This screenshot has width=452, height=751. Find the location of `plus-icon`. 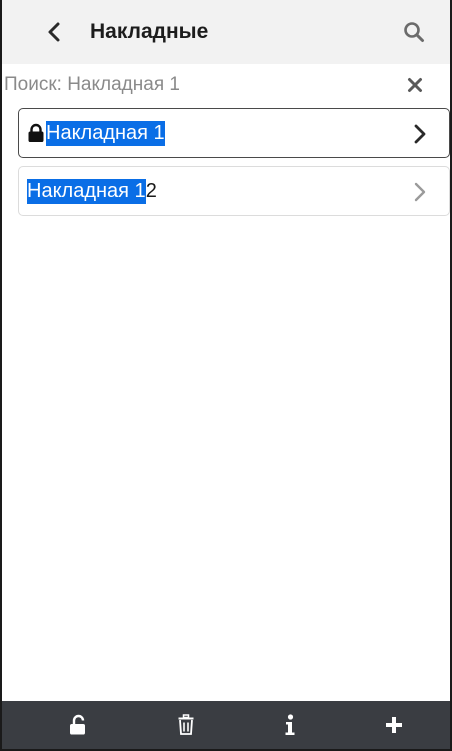

plus-icon is located at coordinates (394, 725).